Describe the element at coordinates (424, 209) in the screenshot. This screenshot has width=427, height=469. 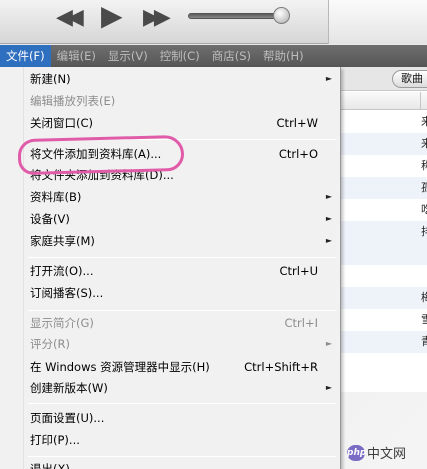
I see `row-cell: 吃` at that location.